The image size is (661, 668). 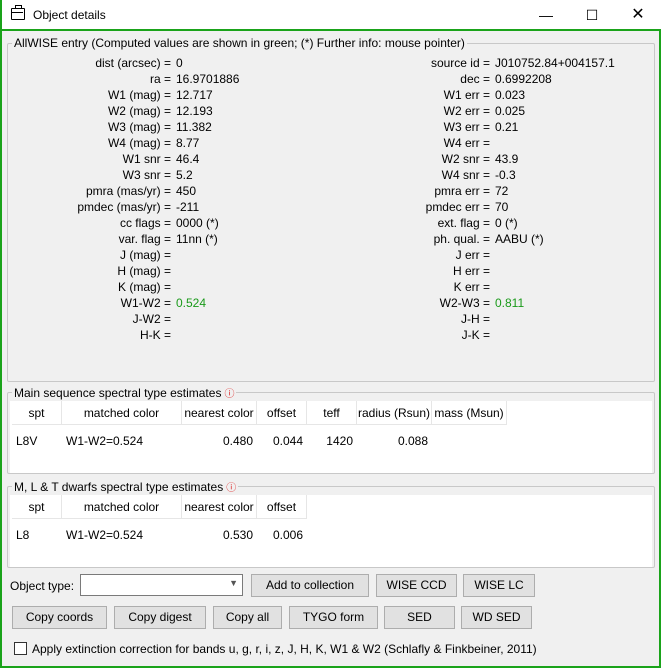 I want to click on left-field-label: W2 (mag) =, so click(x=139, y=111).